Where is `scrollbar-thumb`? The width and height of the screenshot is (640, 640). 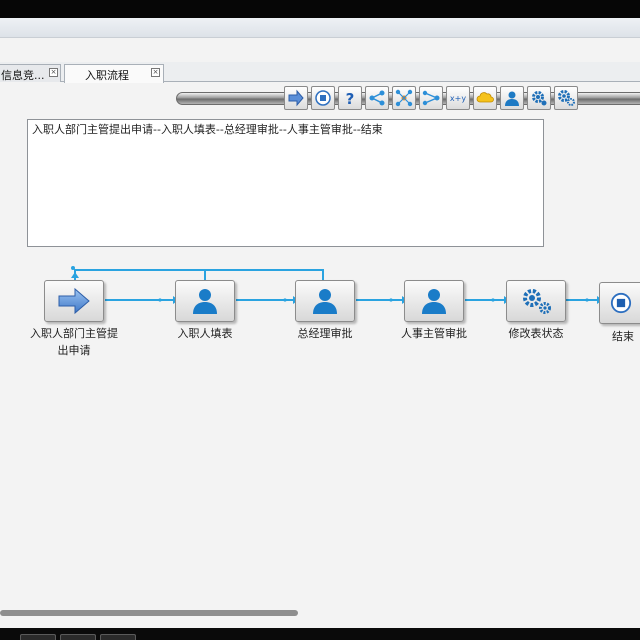 scrollbar-thumb is located at coordinates (149, 613).